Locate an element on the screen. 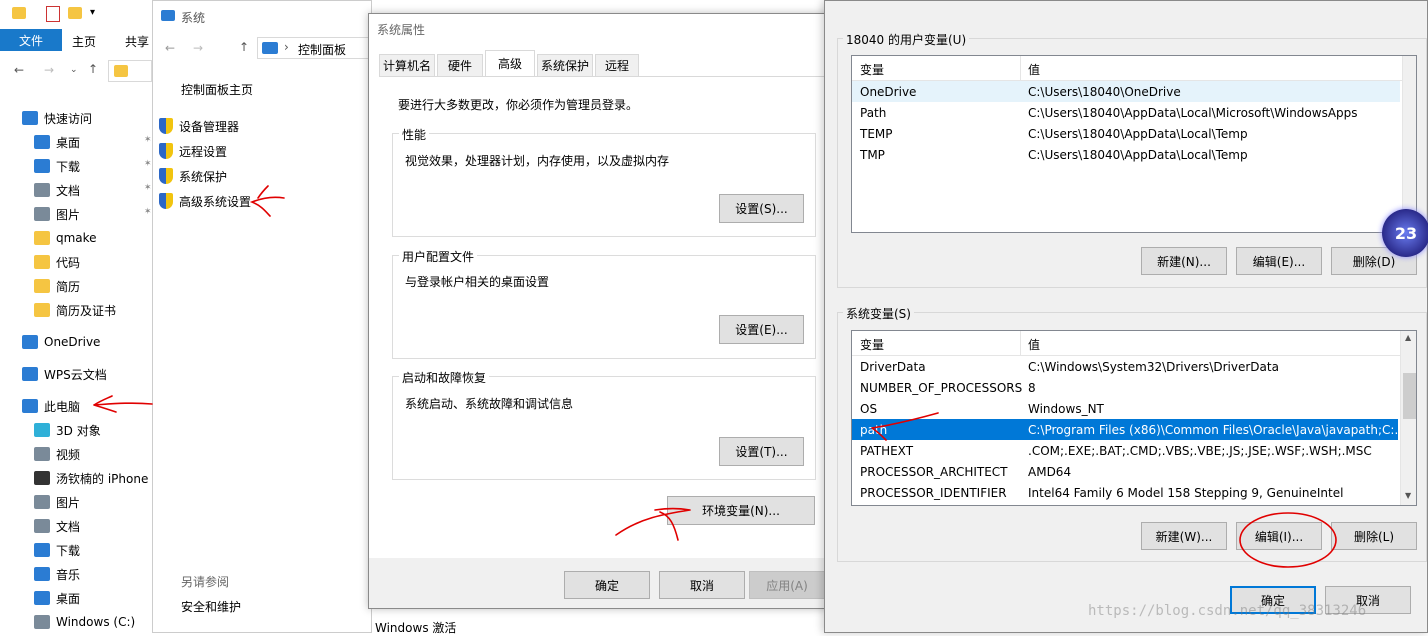 The height and width of the screenshot is (636, 1428). window-title: 系统 is located at coordinates (193, 18).